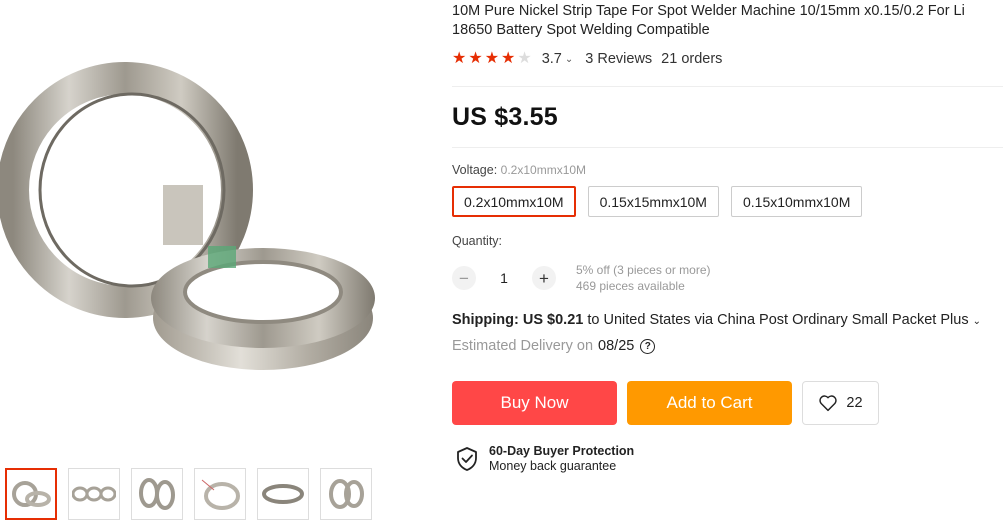 The image size is (1003, 526). Describe the element at coordinates (553, 466) in the screenshot. I see `protection-subtitle: Money back guarantee` at that location.